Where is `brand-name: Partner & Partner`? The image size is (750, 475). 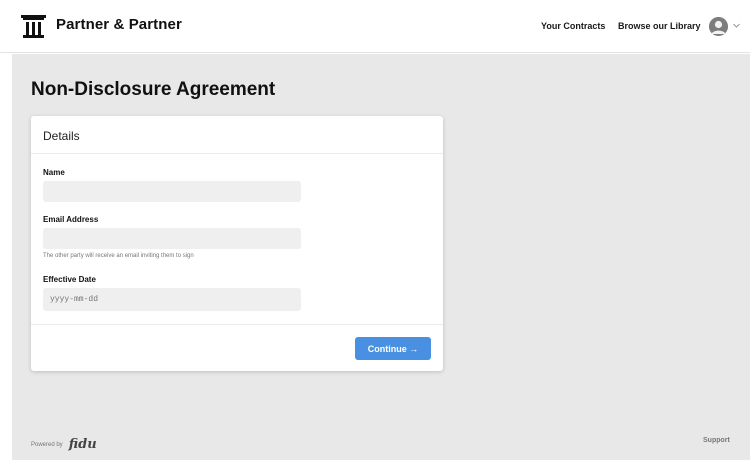
brand-name: Partner & Partner is located at coordinates (119, 24).